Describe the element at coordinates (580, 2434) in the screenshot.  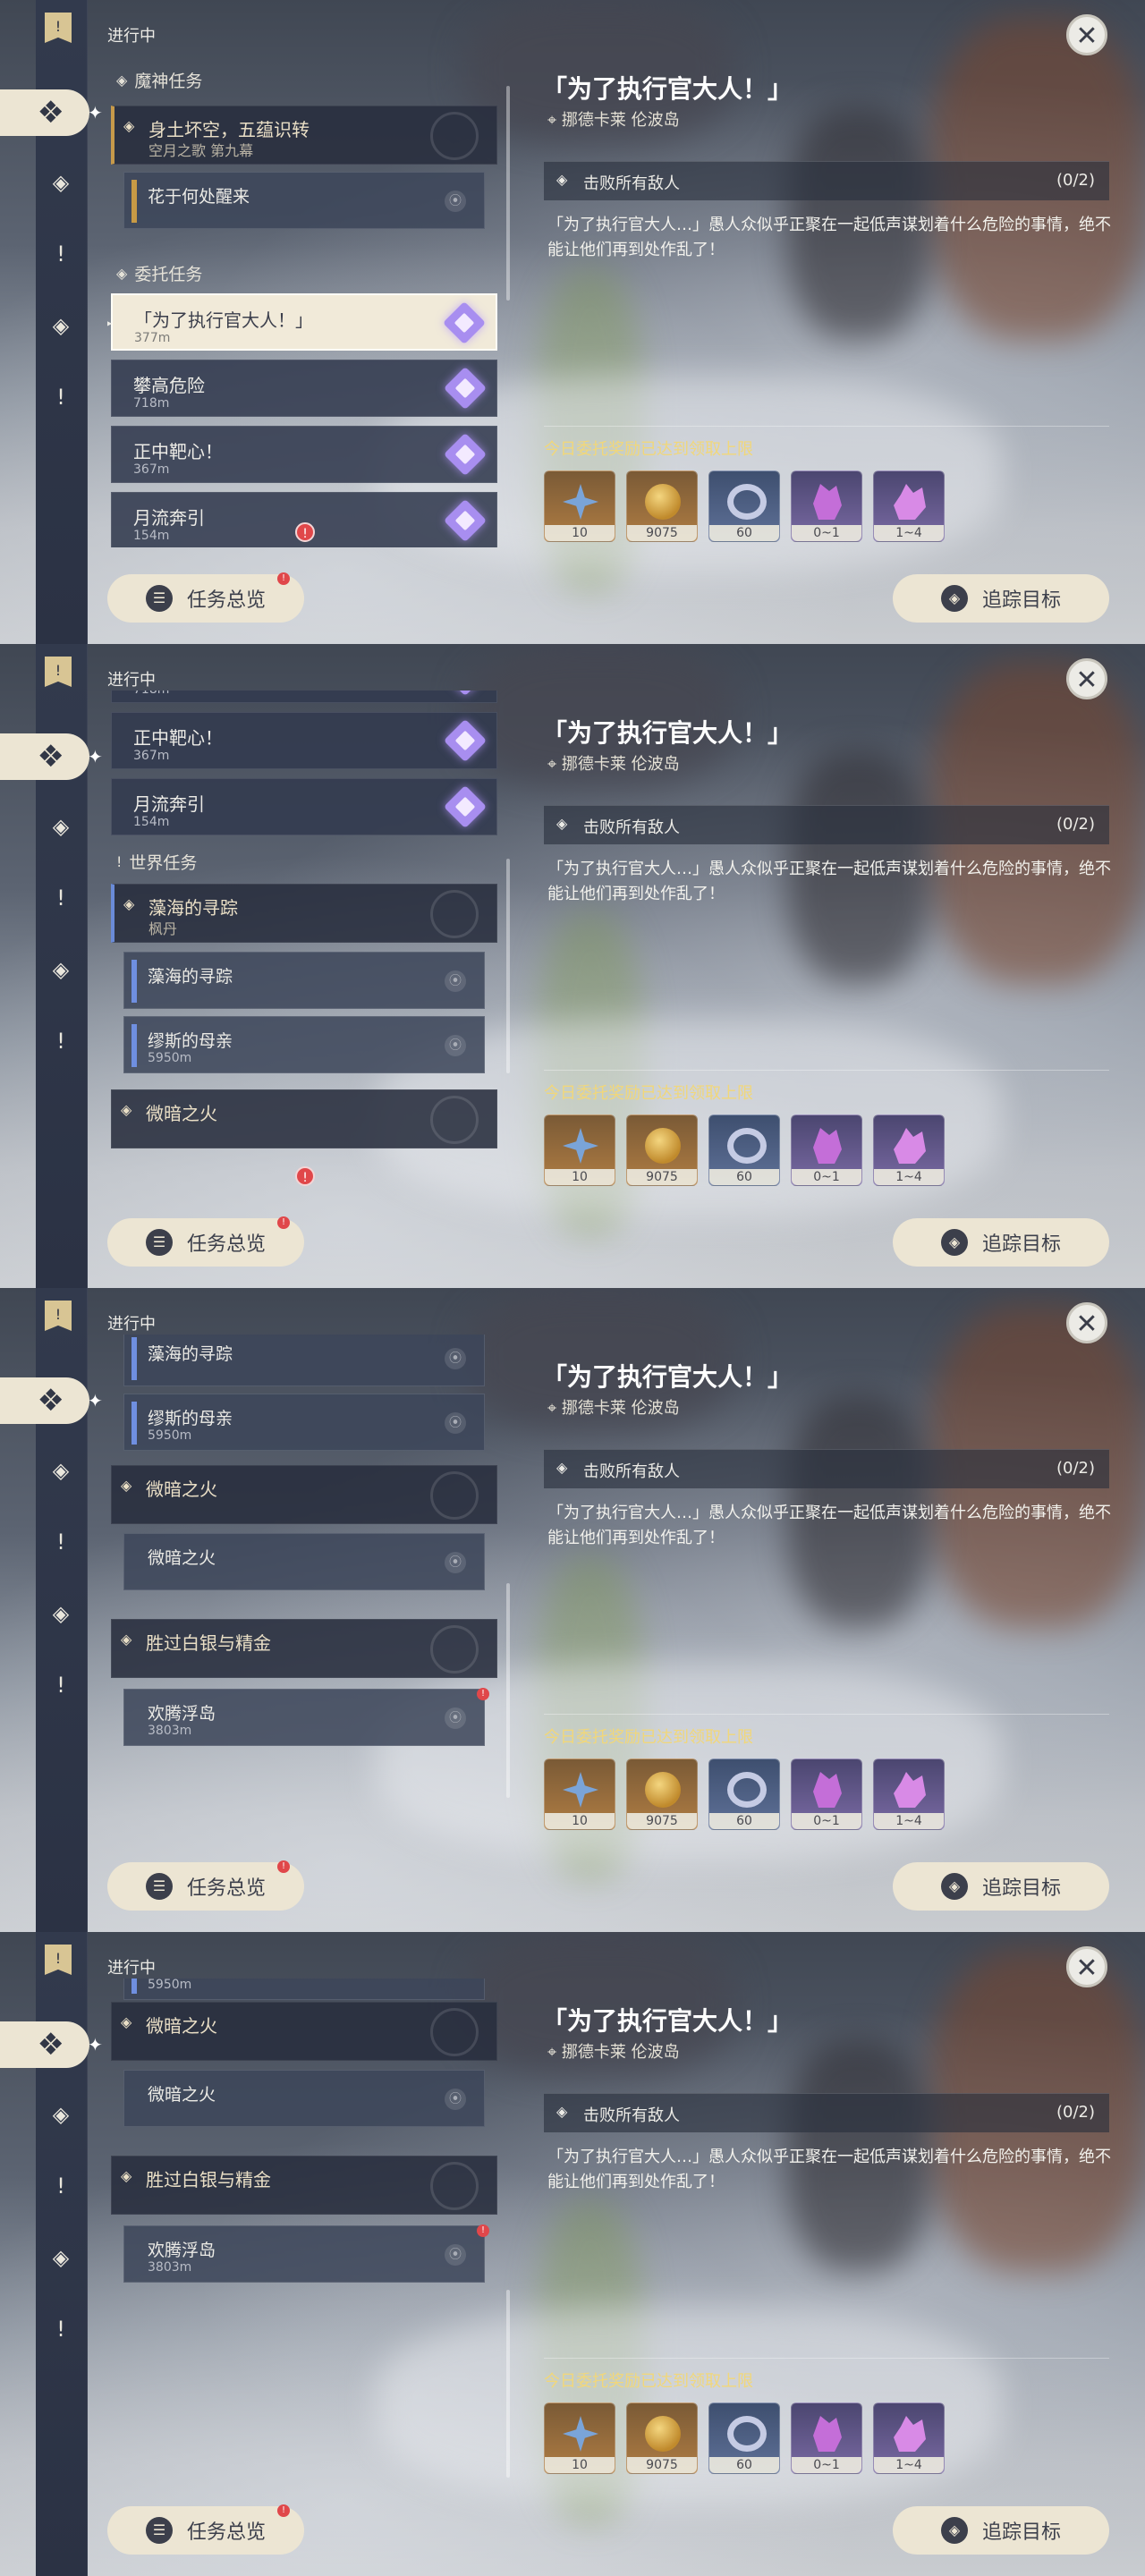
I see `primogem-icon` at that location.